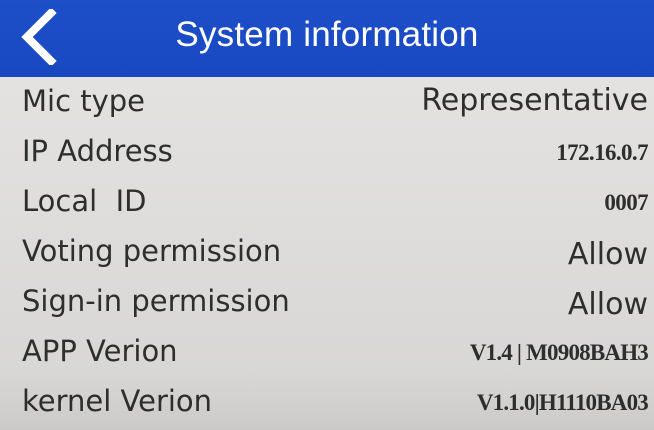 Image resolution: width=654 pixels, height=430 pixels. What do you see at coordinates (117, 401) in the screenshot?
I see `kernel-version-label: kernel Verion` at bounding box center [117, 401].